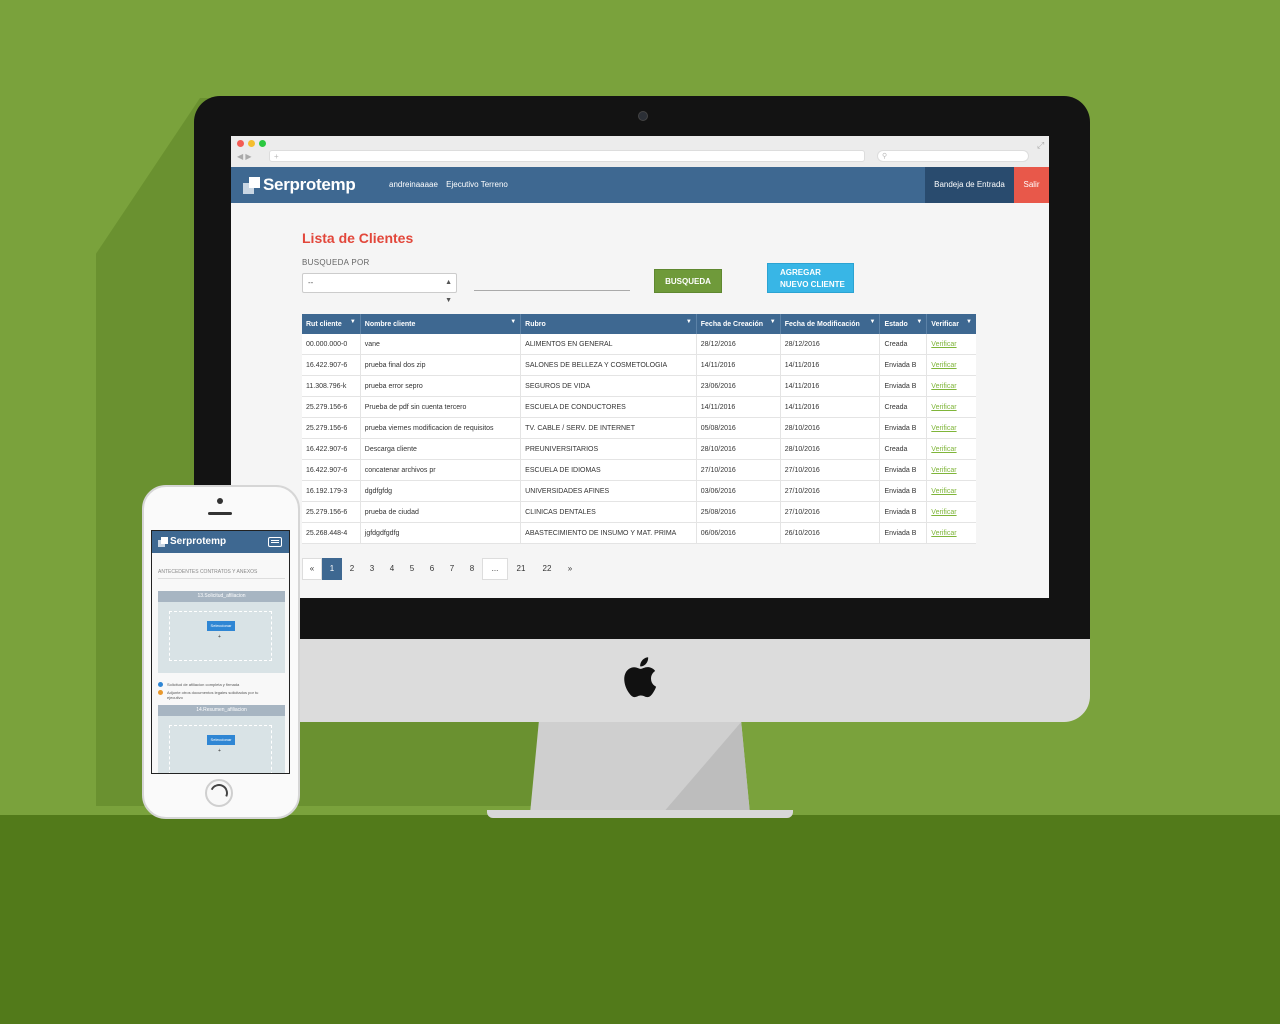  I want to click on page-22-button: 22, so click(547, 569).